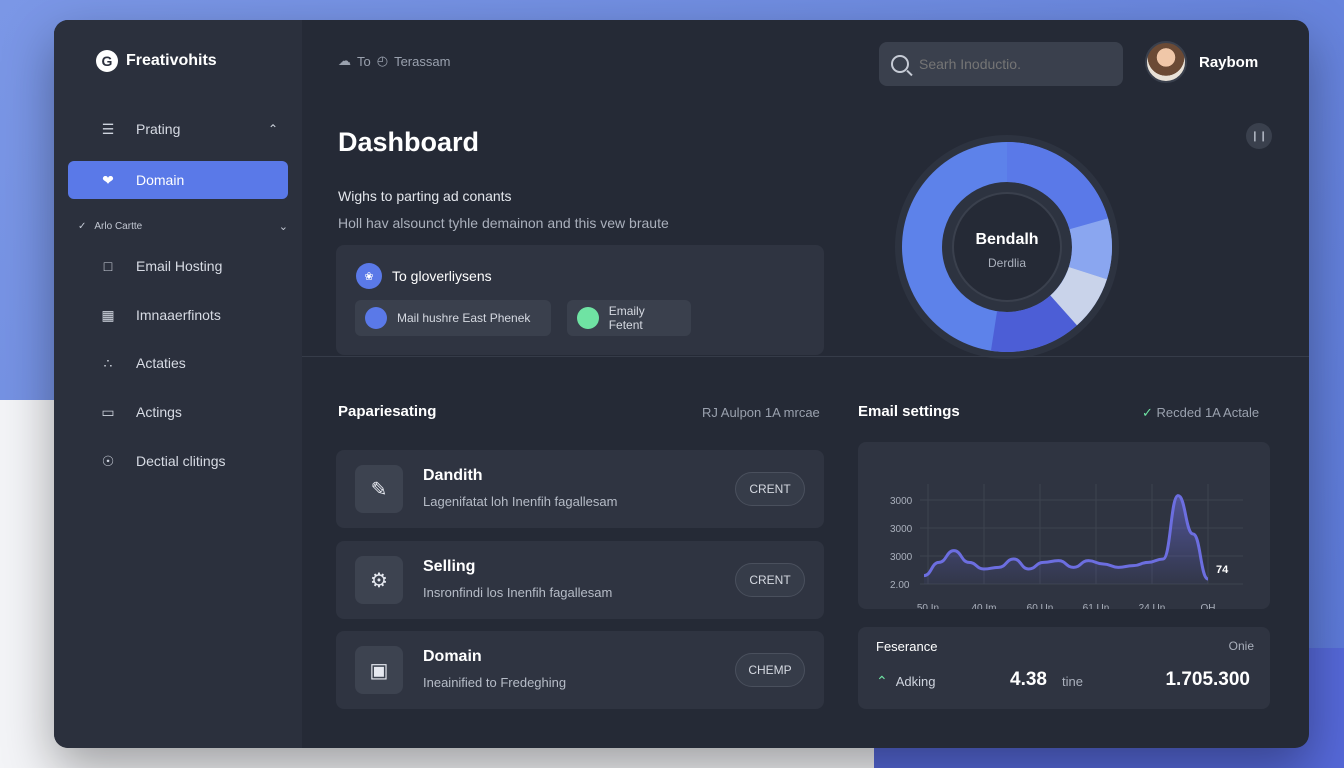 The height and width of the screenshot is (768, 1344). What do you see at coordinates (409, 142) in the screenshot?
I see `page-title: Dashboard` at bounding box center [409, 142].